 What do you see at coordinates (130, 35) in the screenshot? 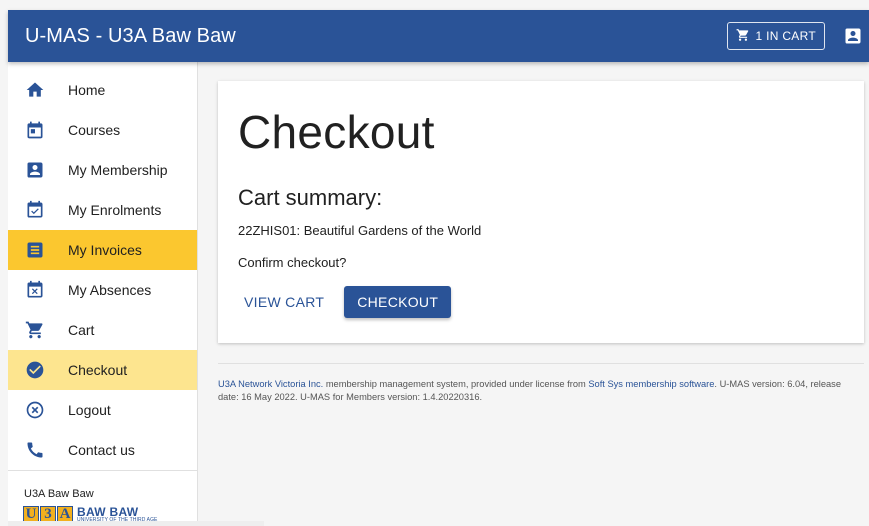
I see `app-title: U-MAS - U3A Baw Baw` at bounding box center [130, 35].